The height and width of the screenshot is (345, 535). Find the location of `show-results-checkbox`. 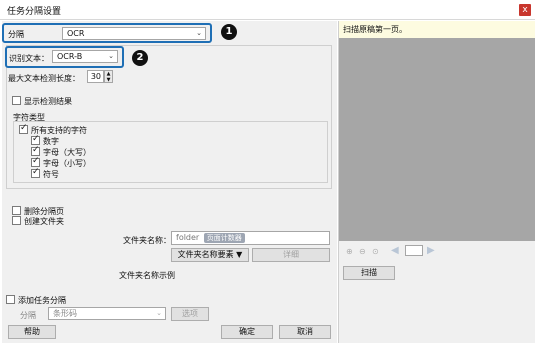

show-results-checkbox is located at coordinates (16, 100).